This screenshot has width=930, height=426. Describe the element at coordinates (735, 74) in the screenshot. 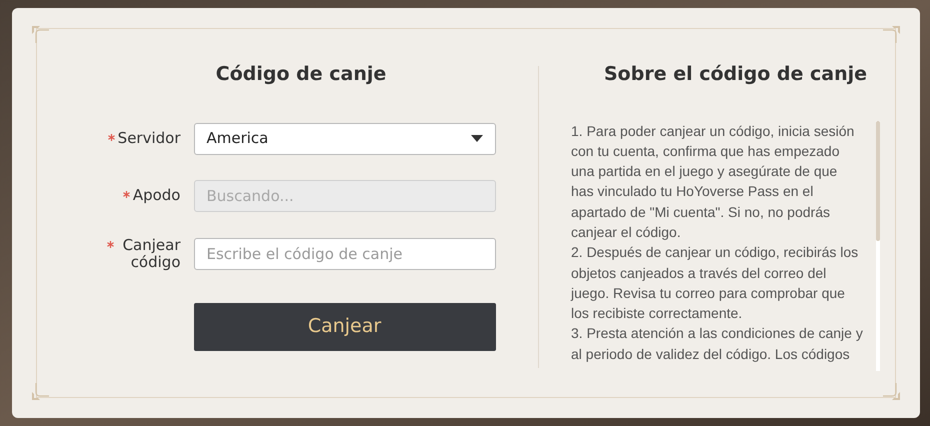

I see `about-title: Sobre el código de canje` at that location.